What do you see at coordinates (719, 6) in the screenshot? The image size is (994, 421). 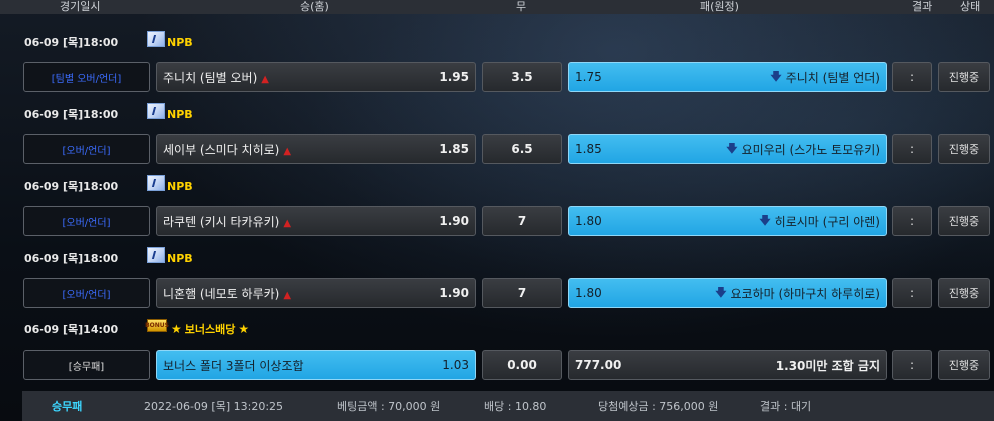 I see `header-away: 패(원정)` at bounding box center [719, 6].